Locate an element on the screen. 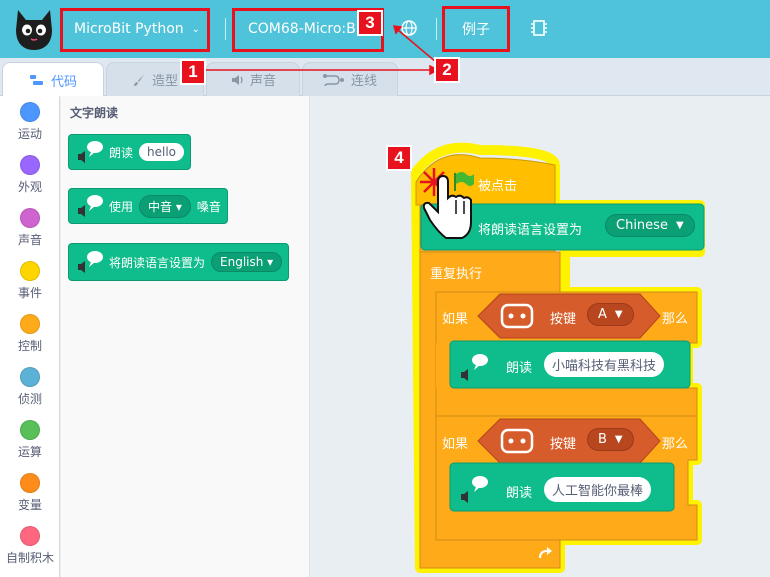  annotation-badge-4: 4 is located at coordinates (399, 158).